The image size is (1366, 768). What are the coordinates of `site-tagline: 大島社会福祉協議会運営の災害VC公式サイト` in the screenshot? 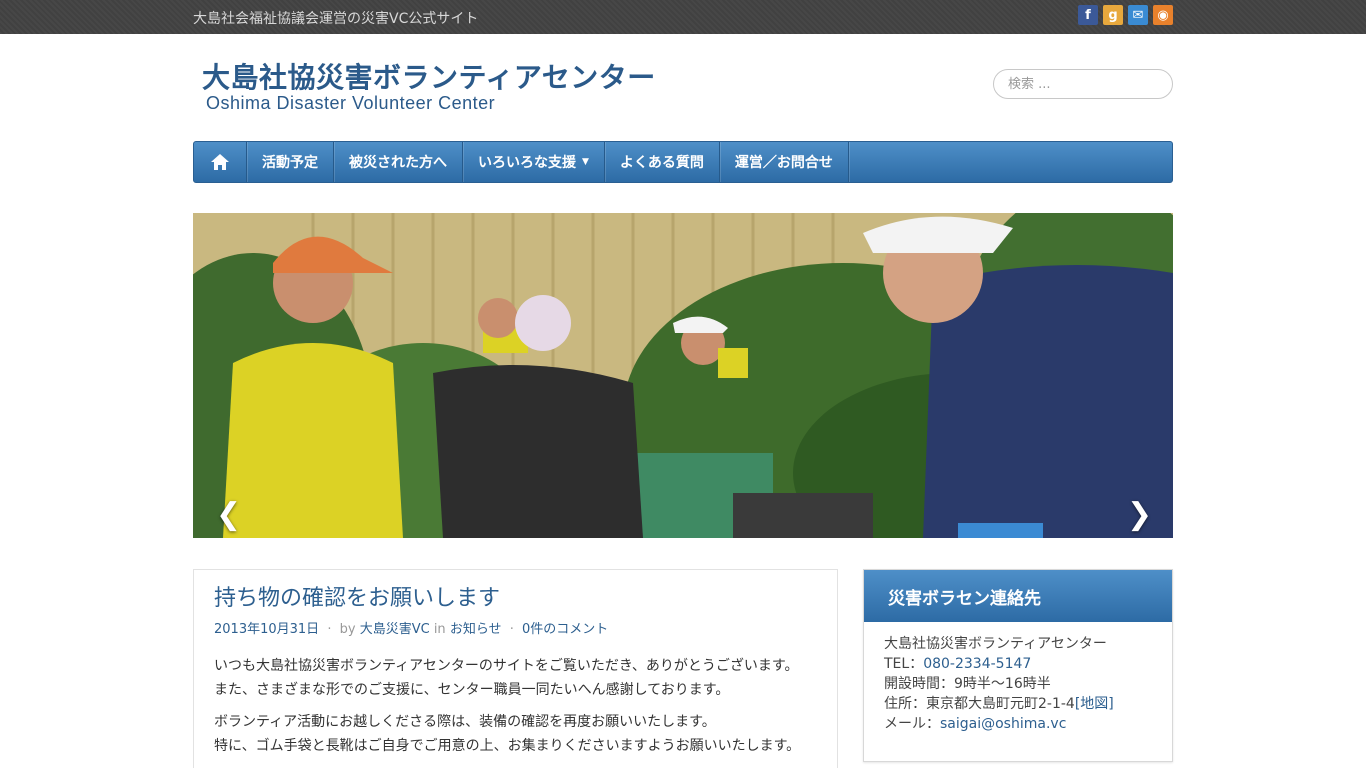 It's located at (336, 19).